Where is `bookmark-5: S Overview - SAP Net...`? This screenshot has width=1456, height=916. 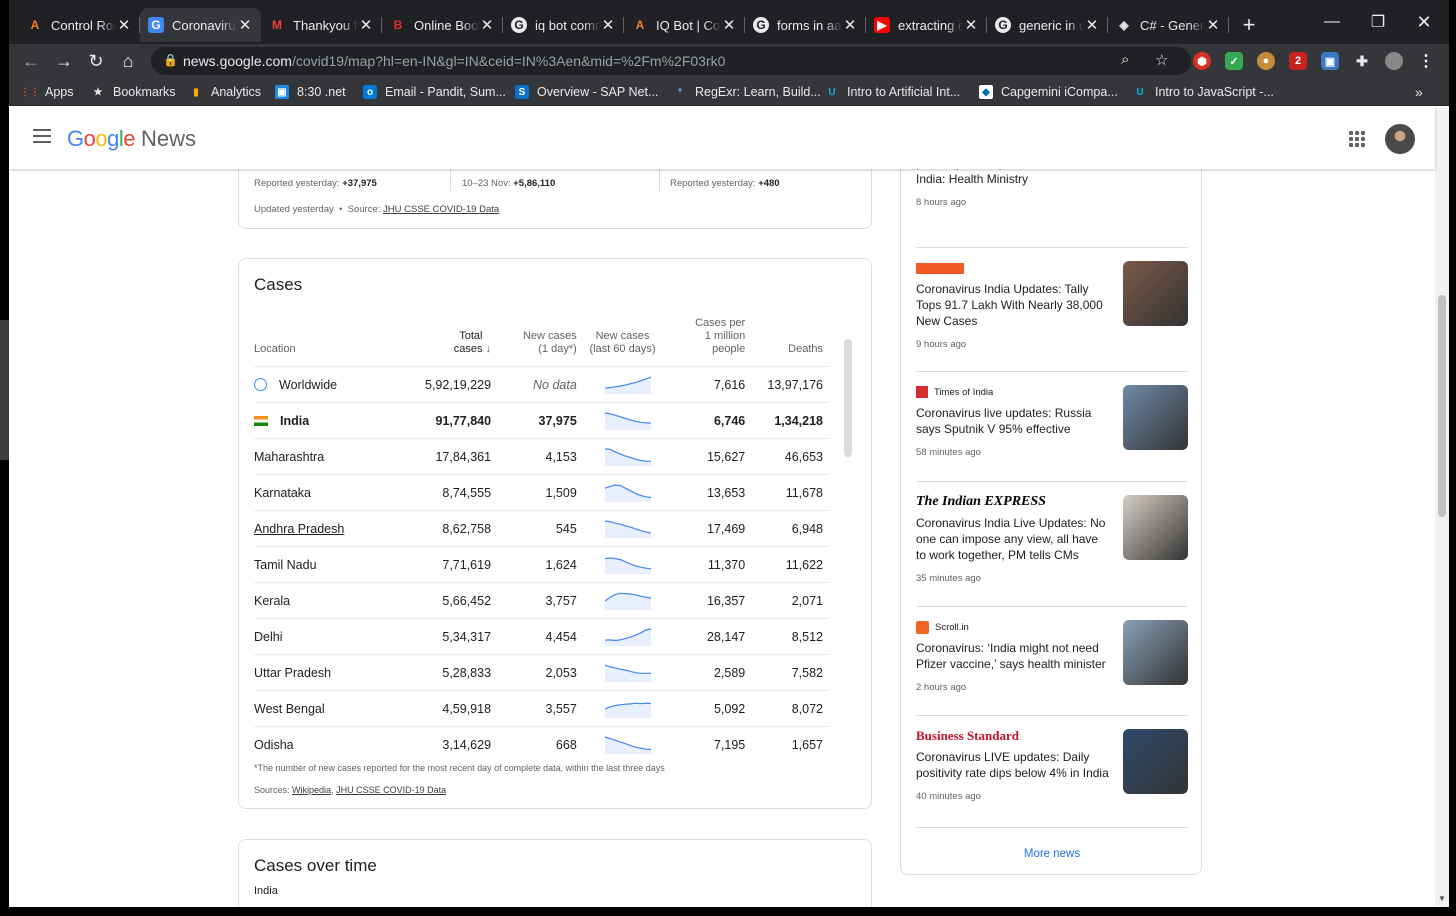 bookmark-5: S Overview - SAP Net... is located at coordinates (586, 92).